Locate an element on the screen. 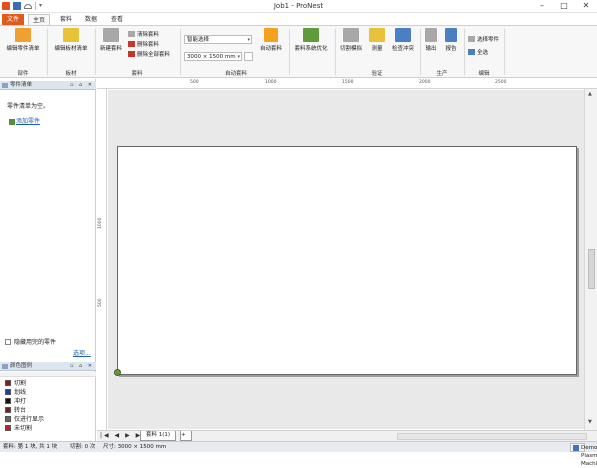 The width and height of the screenshot is (597, 468). group-auto-nest-label: 自动套料 is located at coordinates (235, 74).